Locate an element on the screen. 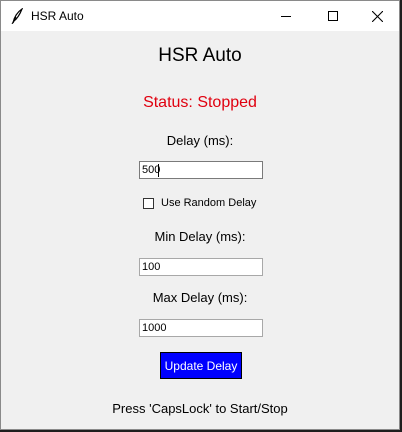 Image resolution: width=402 pixels, height=432 pixels. random-delay-checkbox-row: Use Random Delay is located at coordinates (199, 203).